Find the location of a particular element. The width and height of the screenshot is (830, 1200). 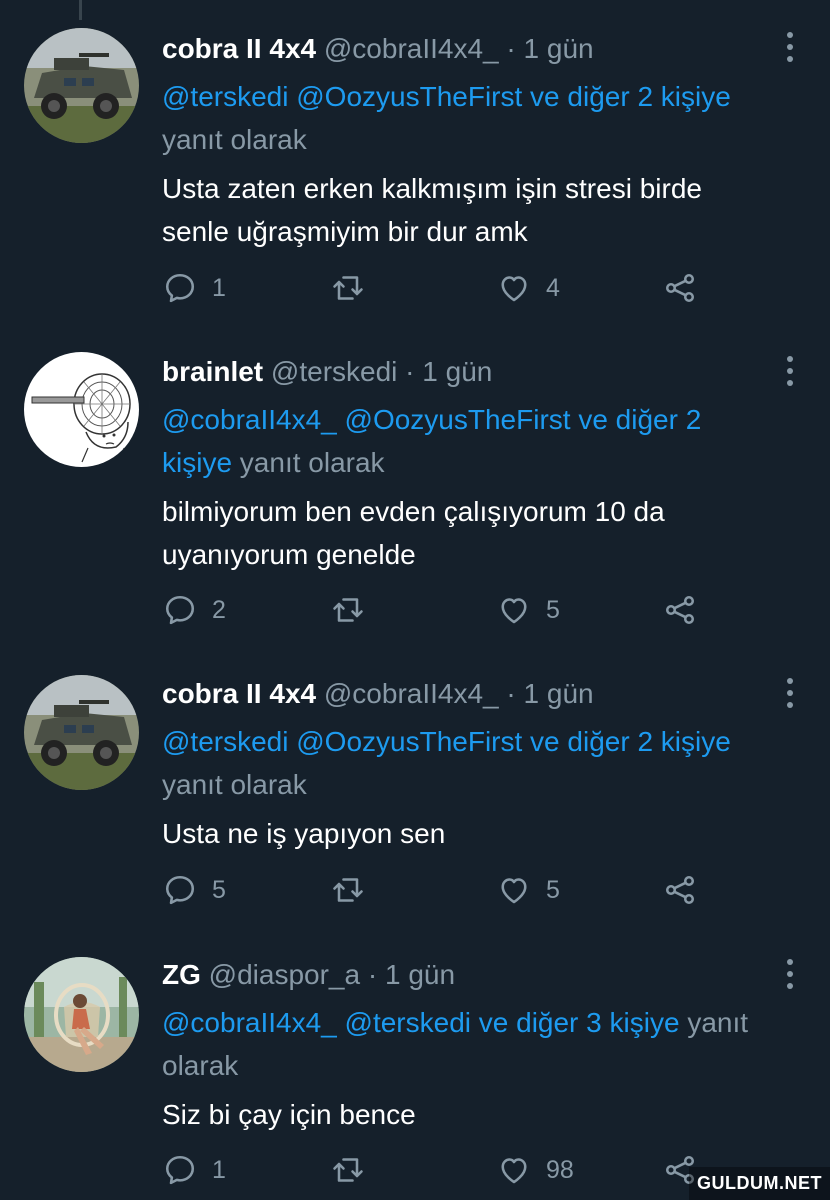

thread-connector-line is located at coordinates (80, 10).